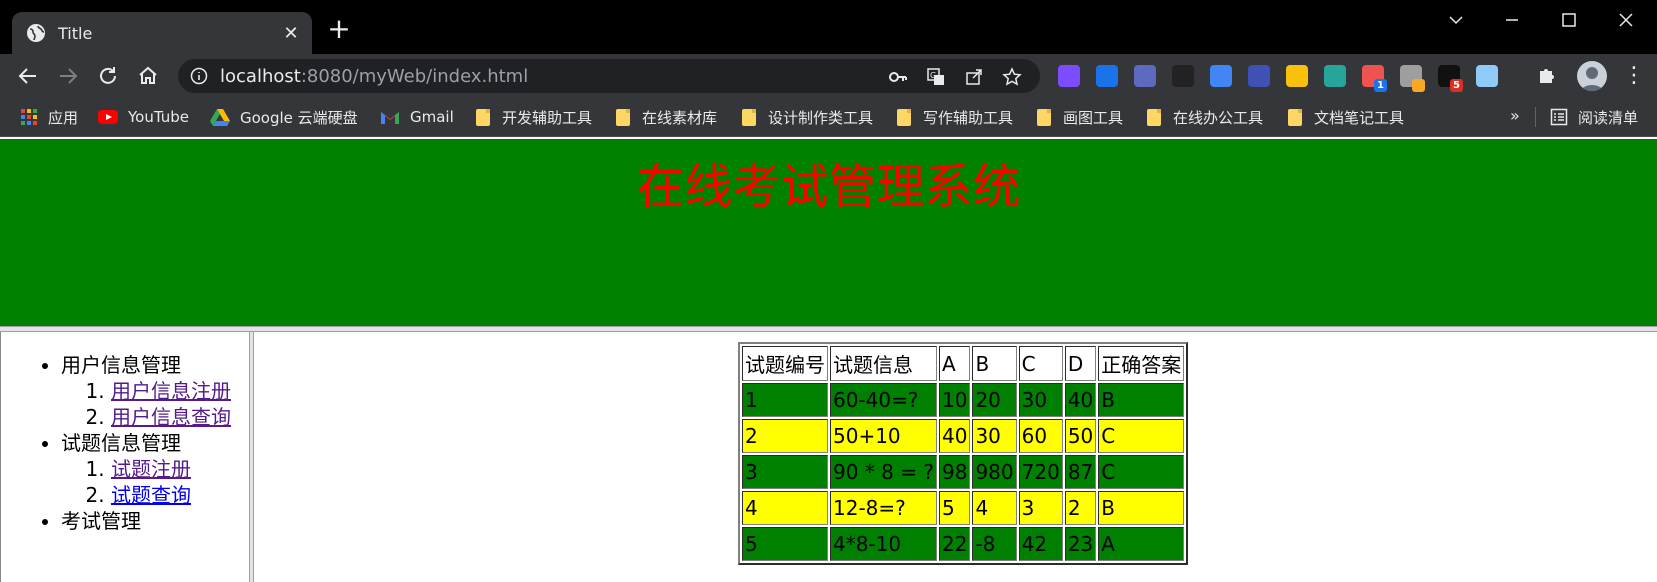 Image resolution: width=1657 pixels, height=582 pixels. Describe the element at coordinates (1012, 77) in the screenshot. I see `bookmark-star-icon` at that location.